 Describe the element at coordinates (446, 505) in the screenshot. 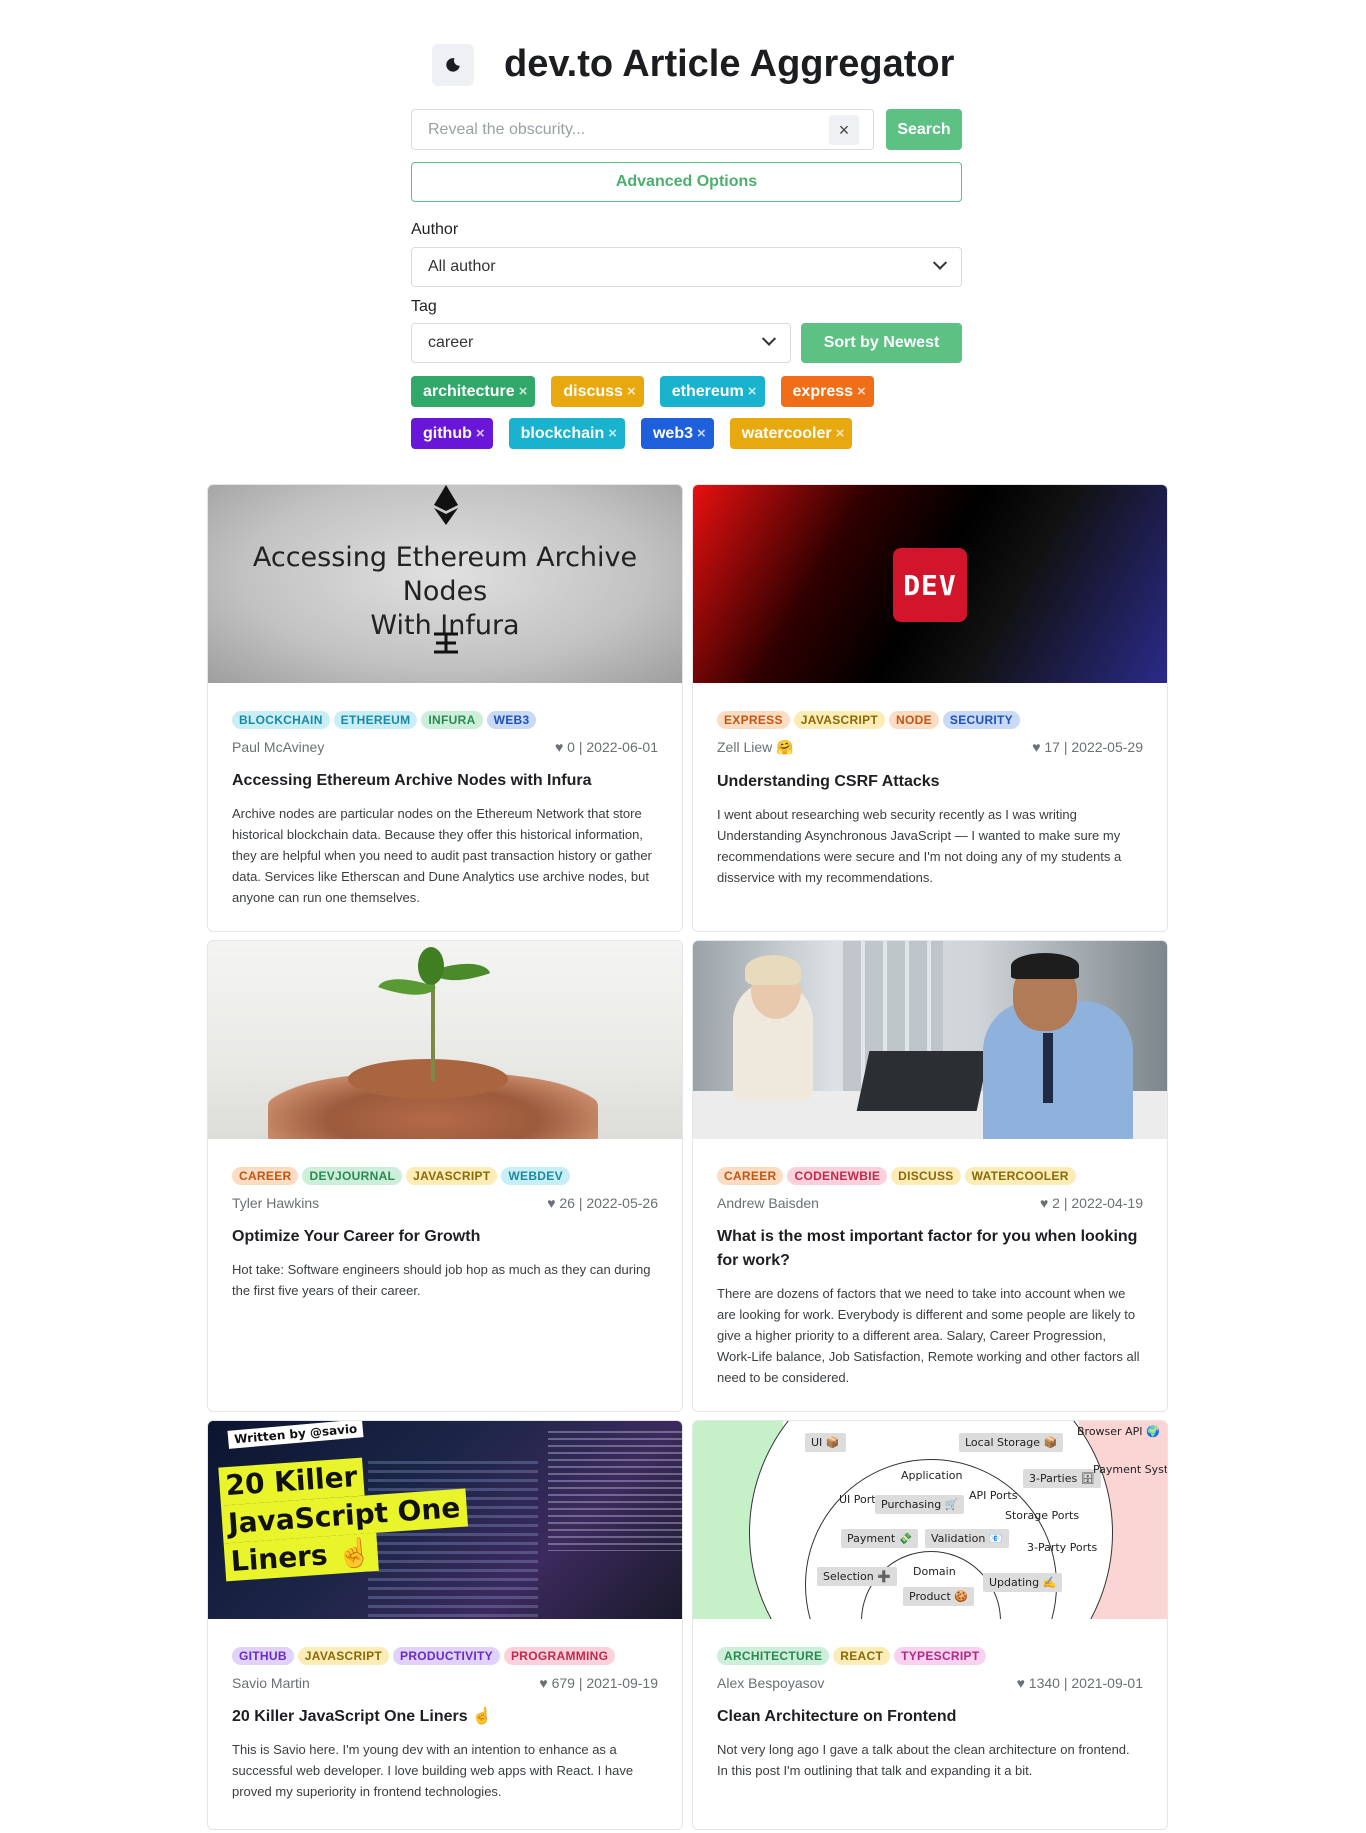

I see `ethereum-logo-icon` at that location.